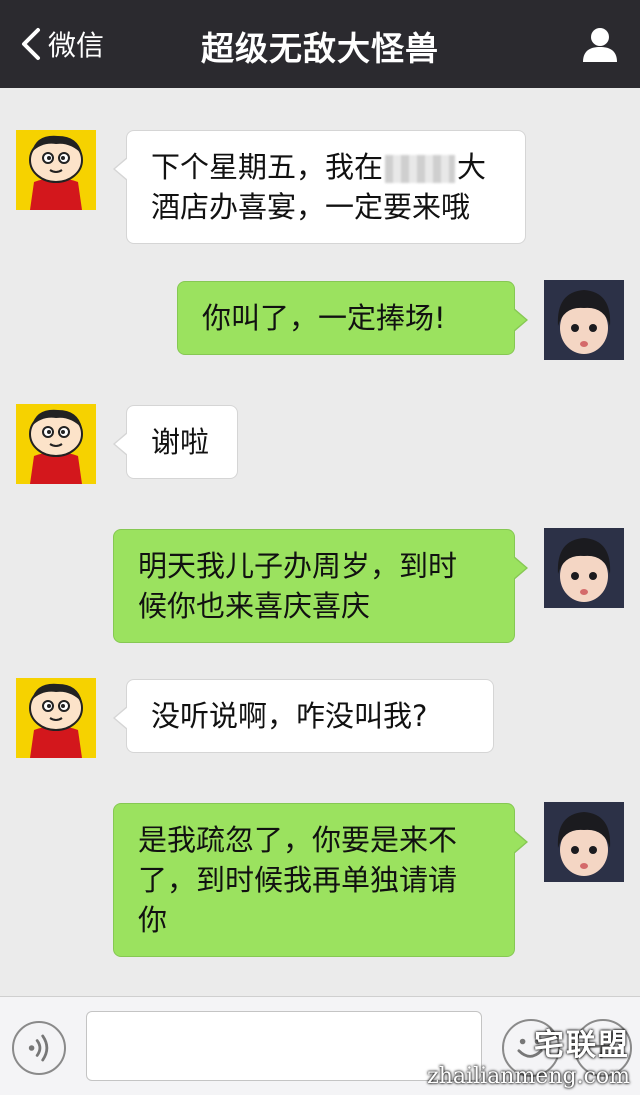  I want to click on message-text: 你叫了，一定捧场!, so click(324, 318).